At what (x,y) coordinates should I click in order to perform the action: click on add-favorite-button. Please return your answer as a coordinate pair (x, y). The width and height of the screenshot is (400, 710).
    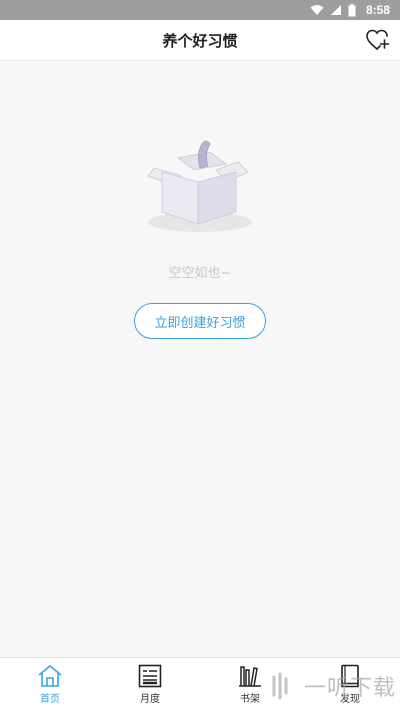
    Looking at the image, I should click on (378, 40).